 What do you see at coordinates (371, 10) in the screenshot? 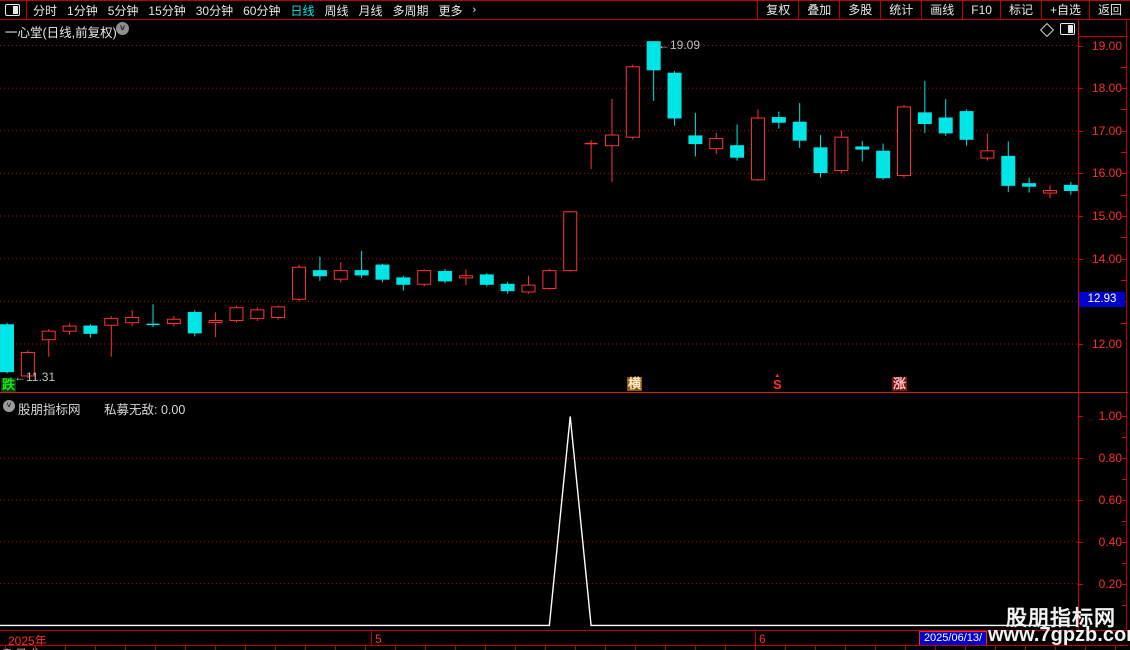
I see `menu-item-月线: 月线` at bounding box center [371, 10].